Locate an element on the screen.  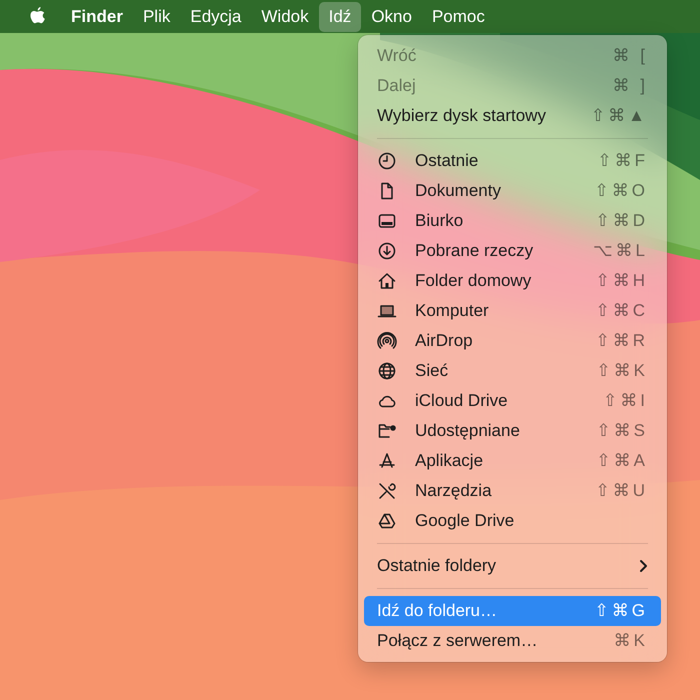
menu-item-label: Narzędzia is located at coordinates (454, 491).